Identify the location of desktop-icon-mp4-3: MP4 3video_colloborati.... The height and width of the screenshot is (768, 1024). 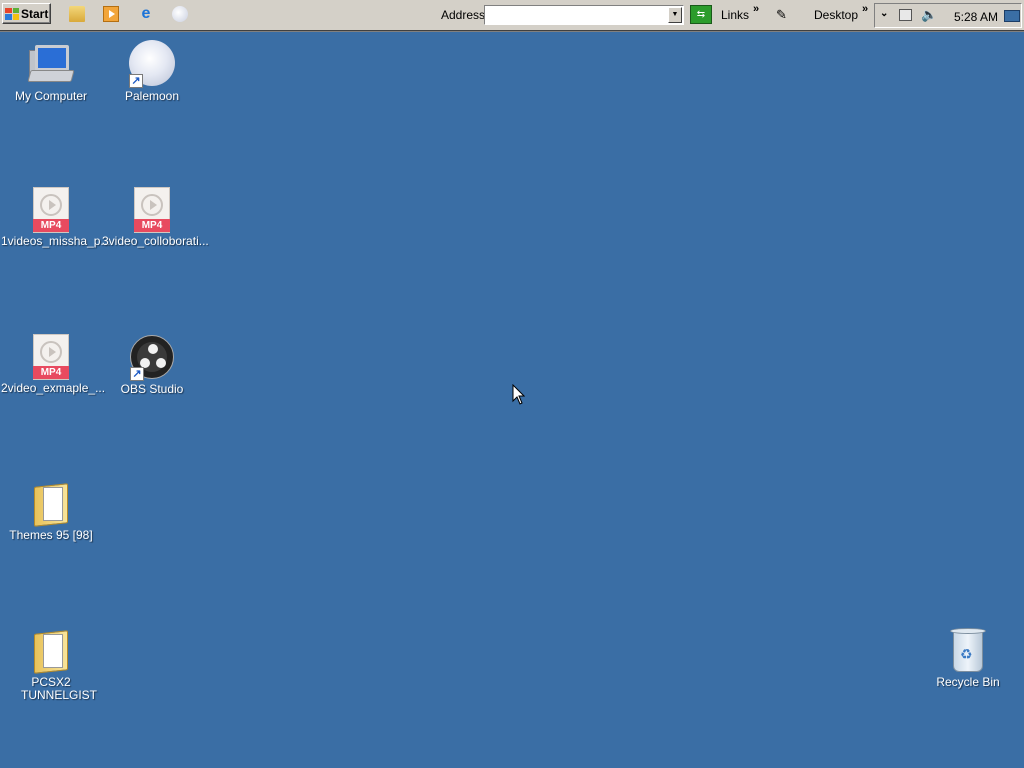
(155, 217).